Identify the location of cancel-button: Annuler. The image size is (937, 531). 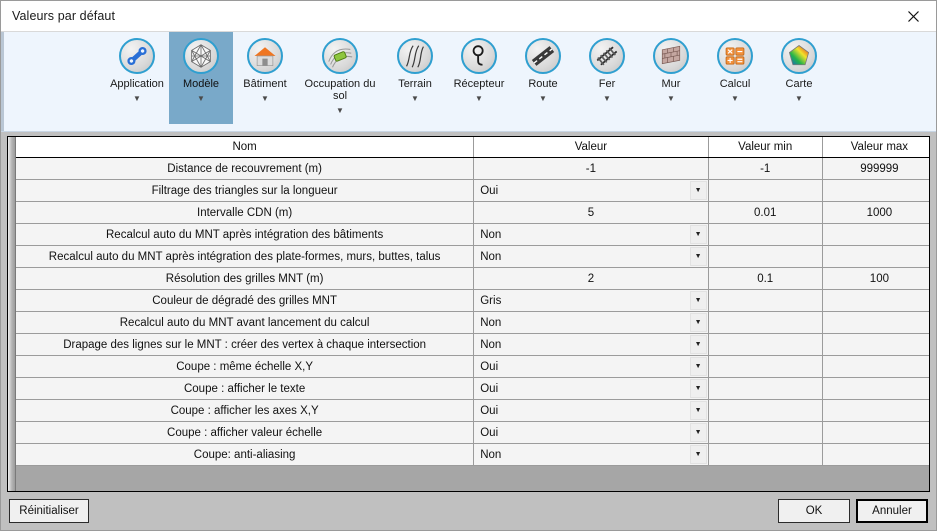
(892, 511).